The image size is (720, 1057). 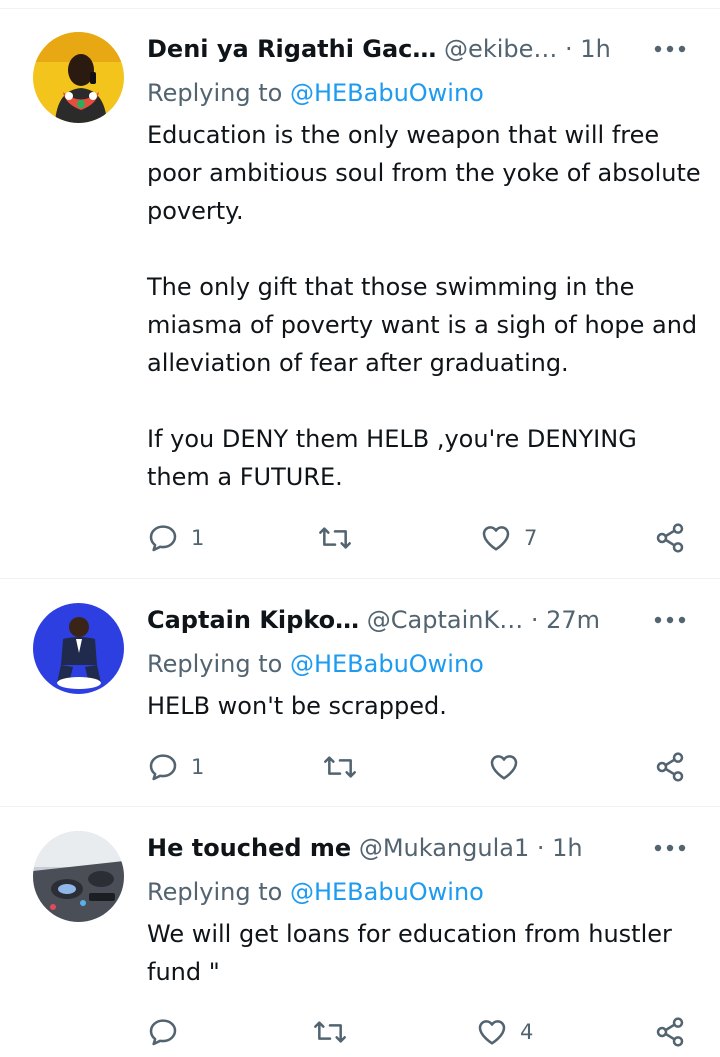 I want to click on action-bar: 1, so click(x=360, y=767).